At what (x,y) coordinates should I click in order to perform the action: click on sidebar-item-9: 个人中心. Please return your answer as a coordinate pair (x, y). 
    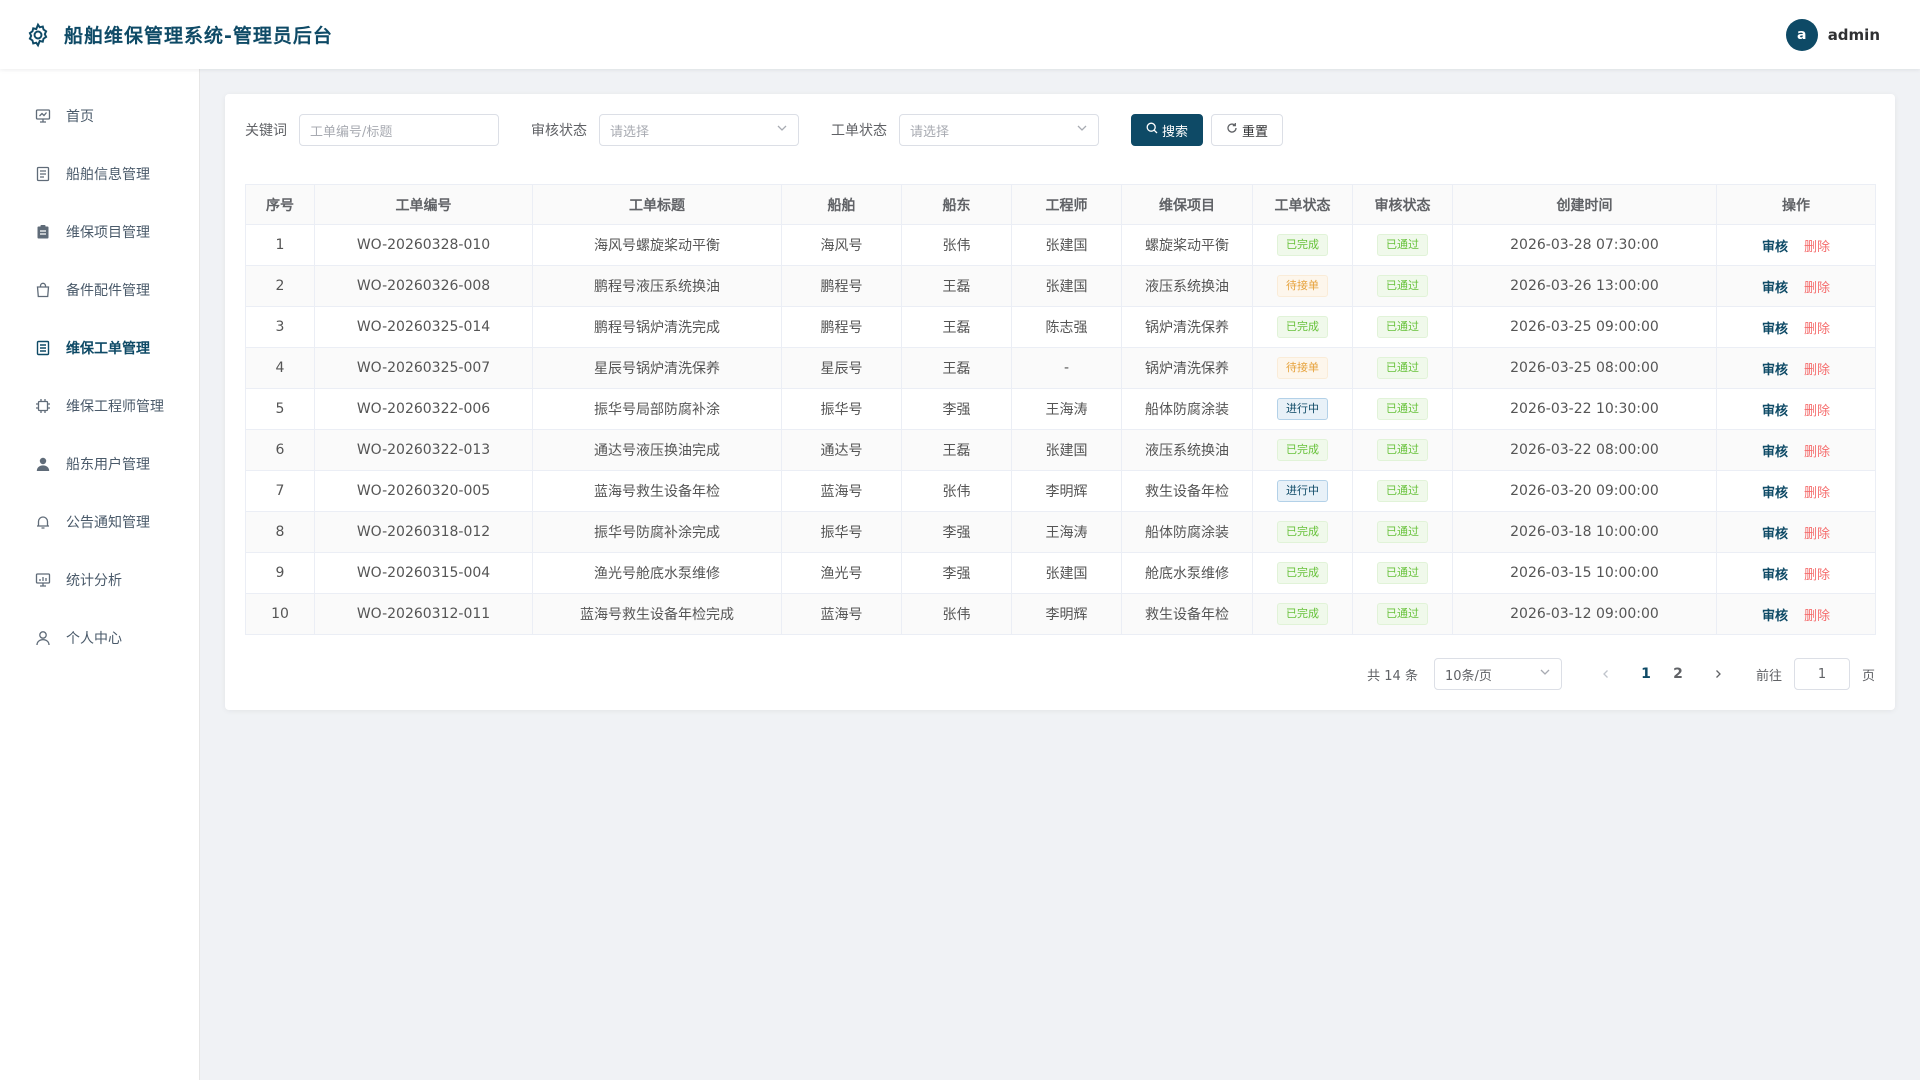
    Looking at the image, I should click on (99, 638).